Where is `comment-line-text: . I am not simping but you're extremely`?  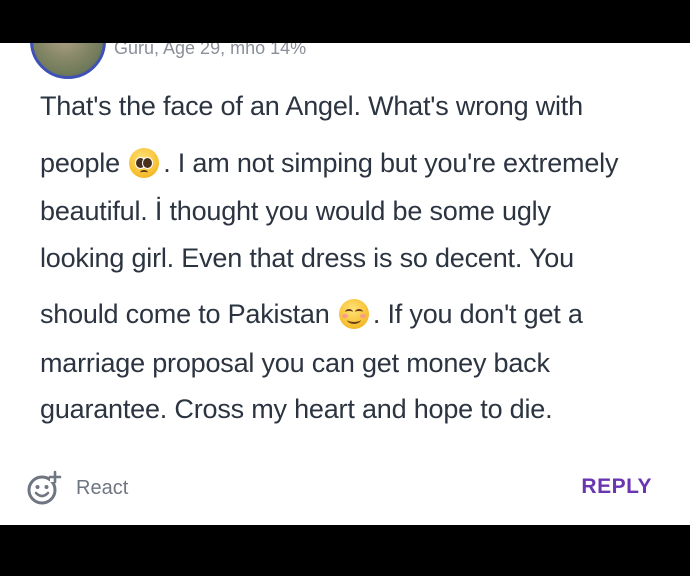
comment-line-text: . I am not simping but you're extremely is located at coordinates (391, 163).